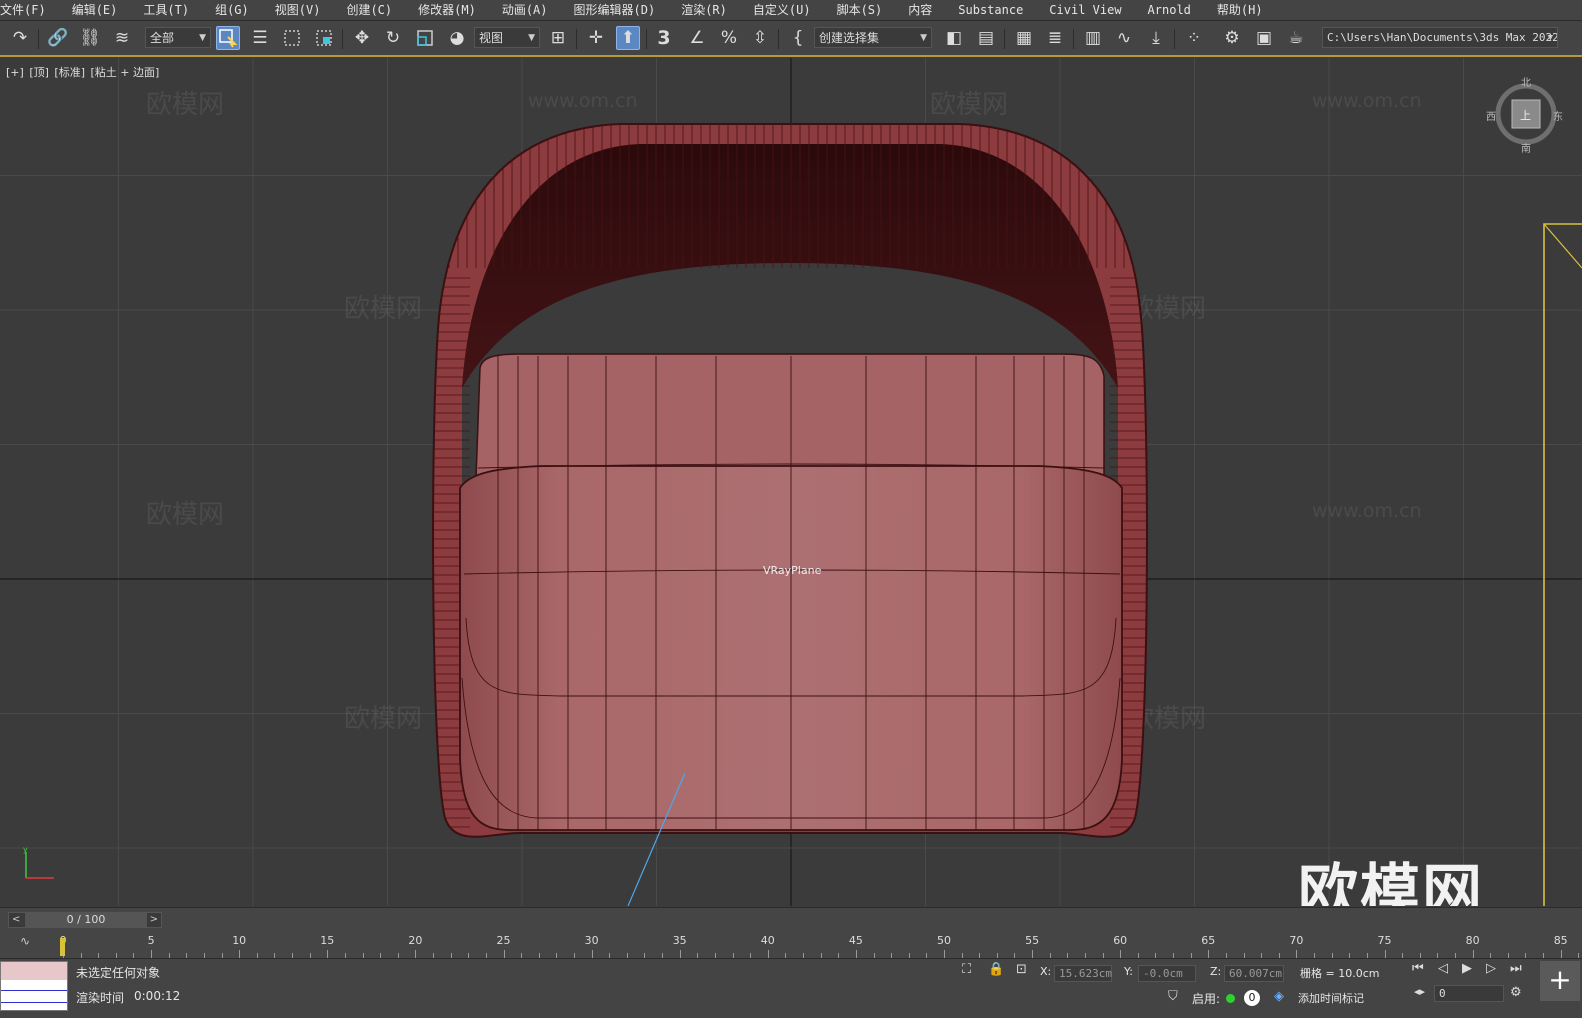  What do you see at coordinates (1296, 38) in the screenshot?
I see `render-production-icon: ☕` at bounding box center [1296, 38].